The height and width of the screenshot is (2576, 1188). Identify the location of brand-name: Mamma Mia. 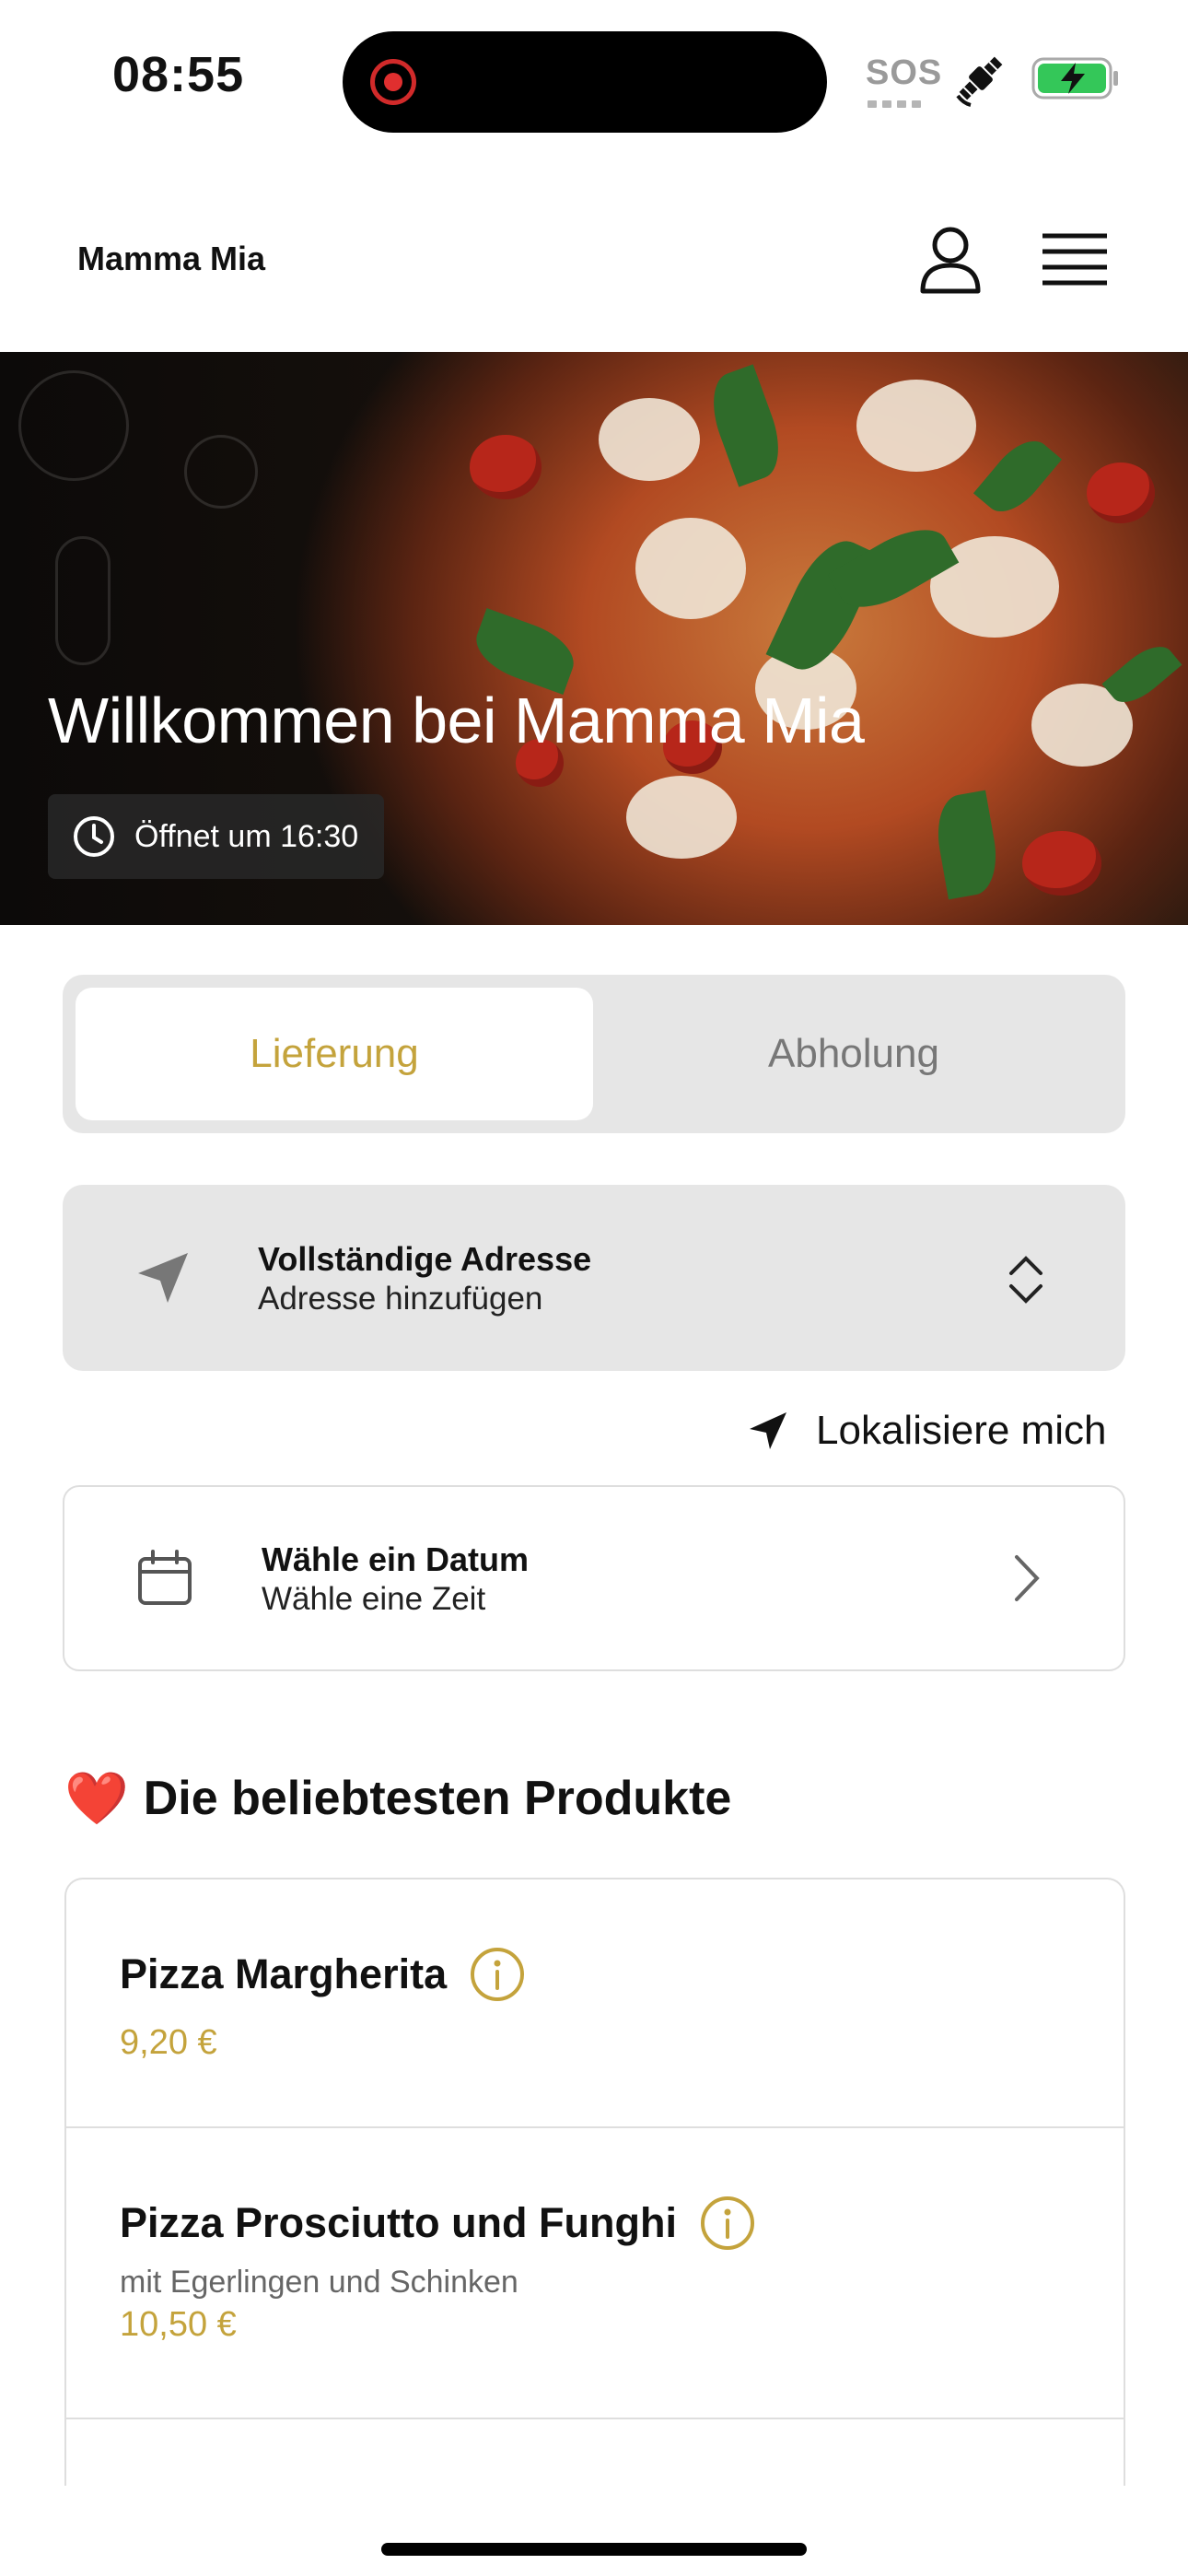
(171, 259).